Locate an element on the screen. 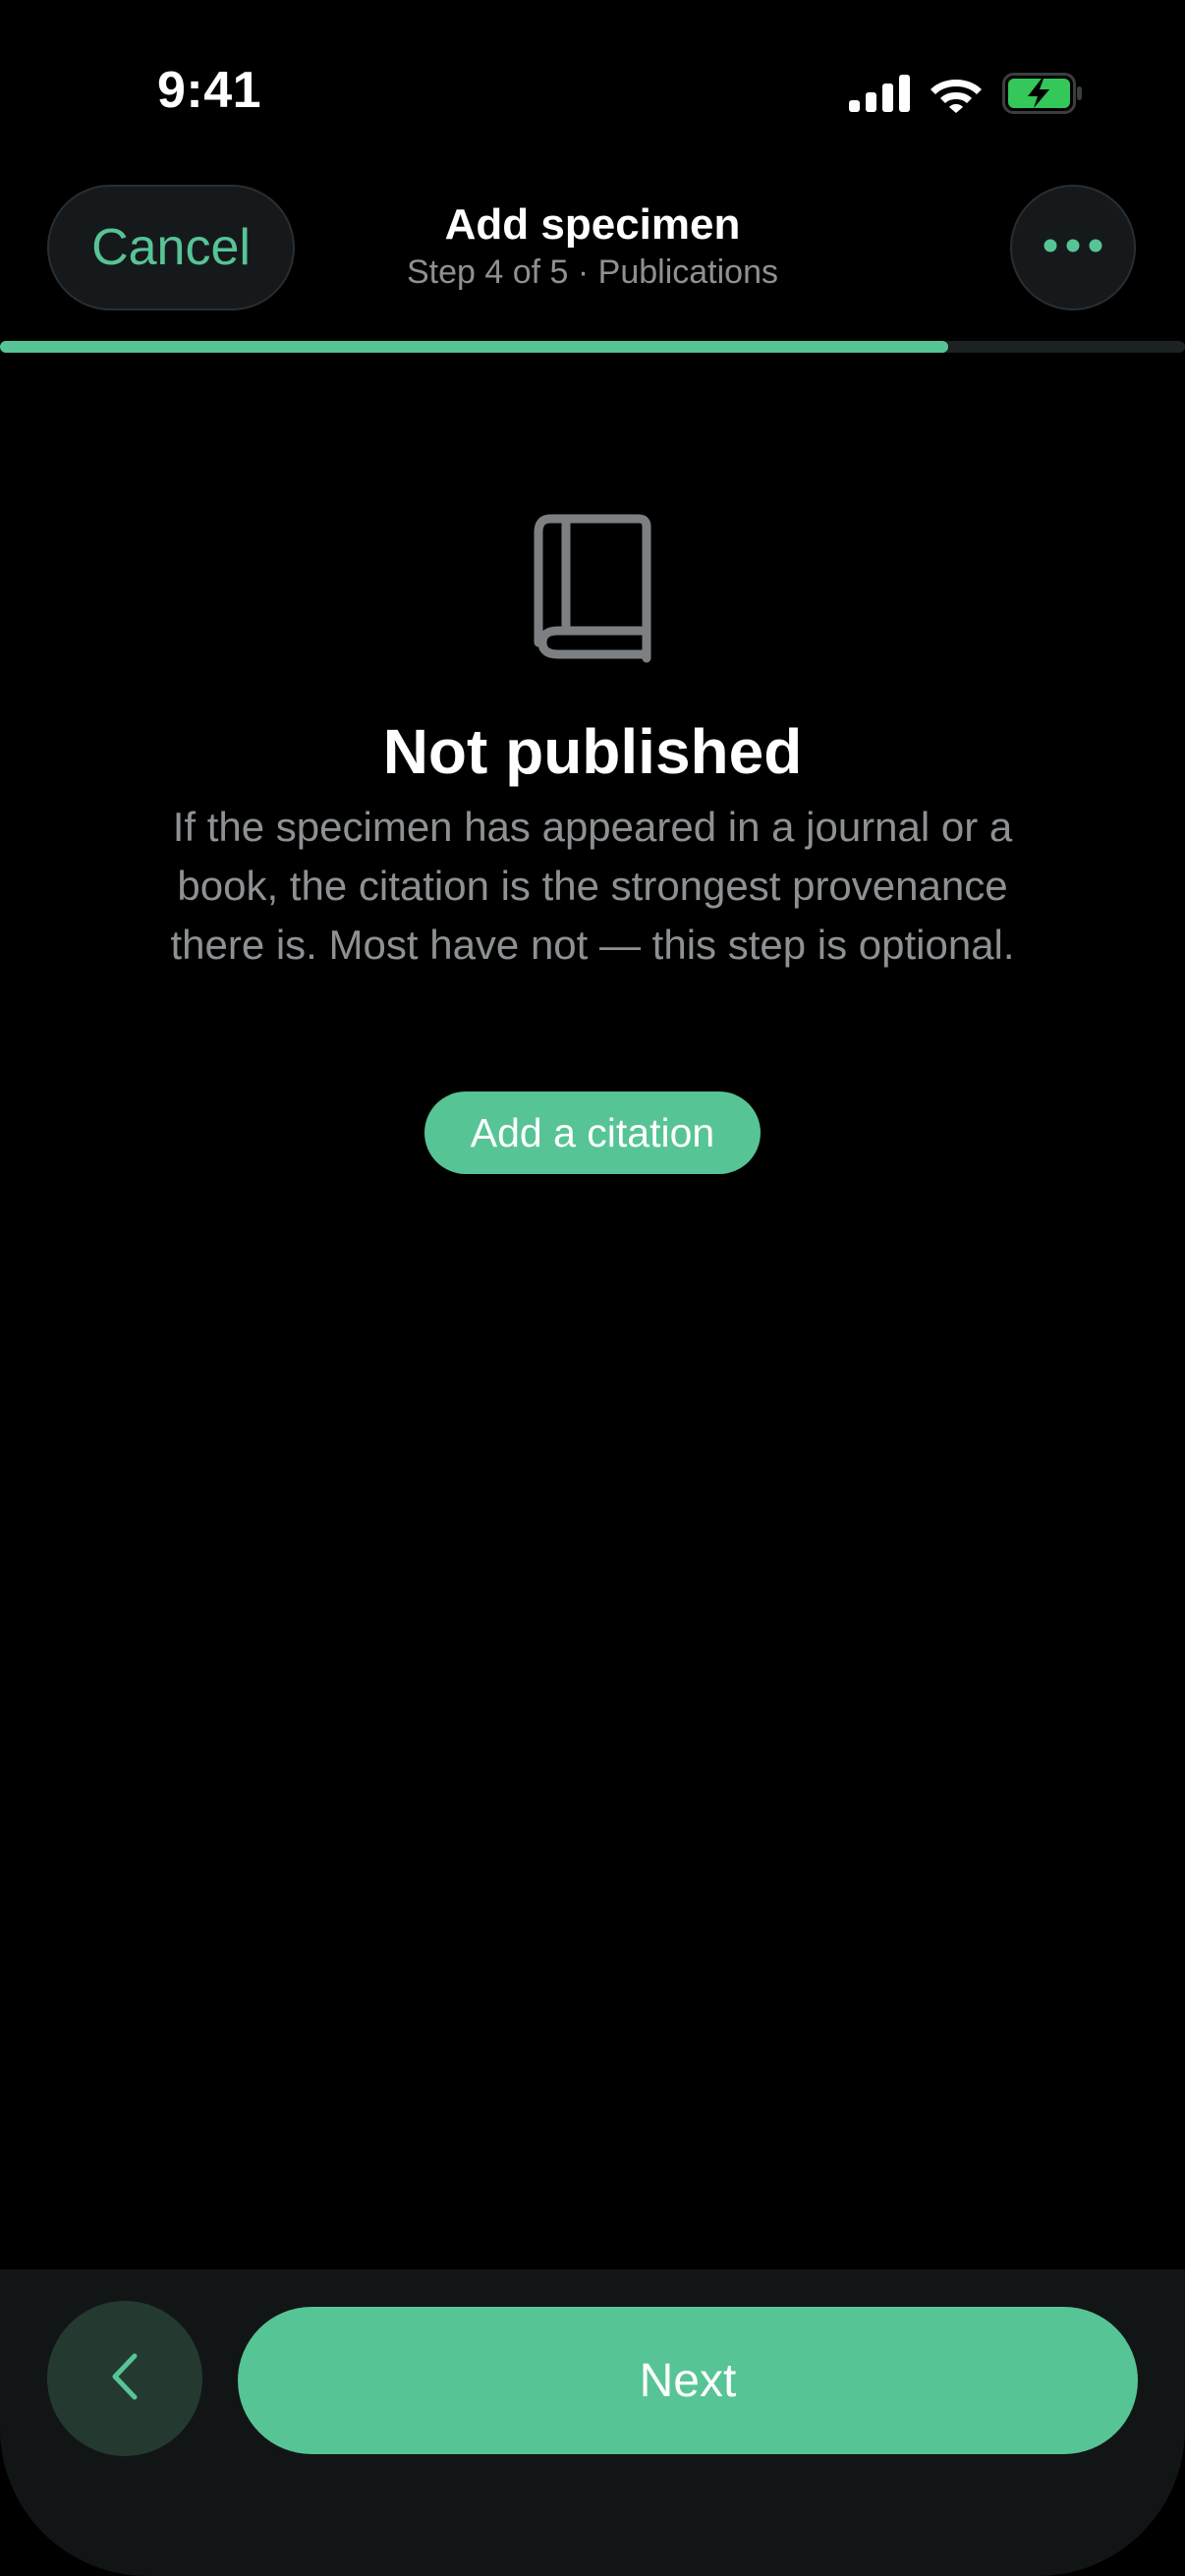 This screenshot has height=2576, width=1185. more-button is located at coordinates (1073, 247).